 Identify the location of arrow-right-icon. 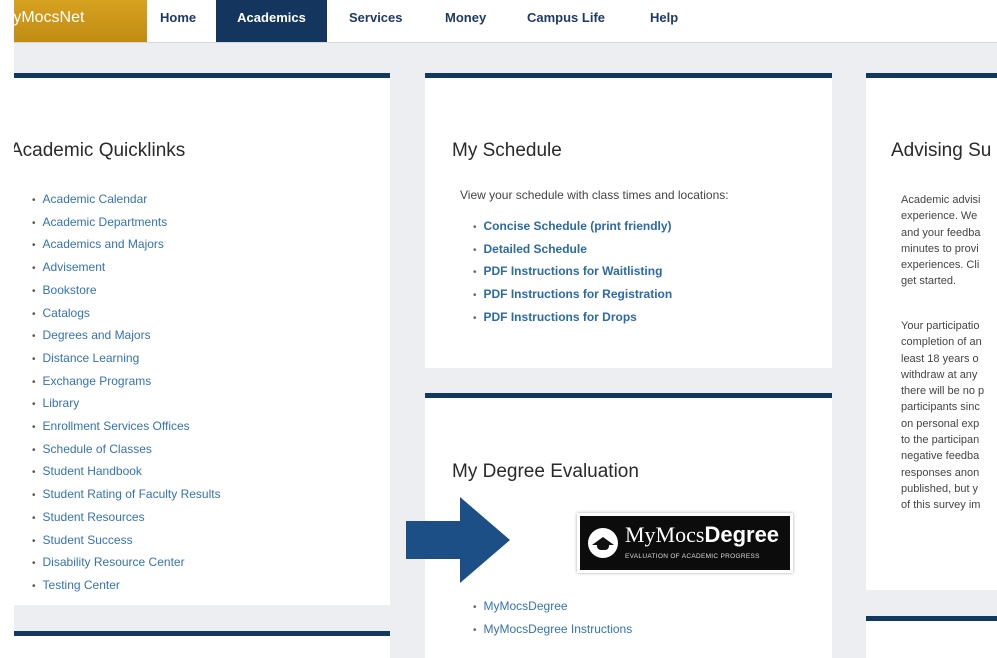
(458, 540).